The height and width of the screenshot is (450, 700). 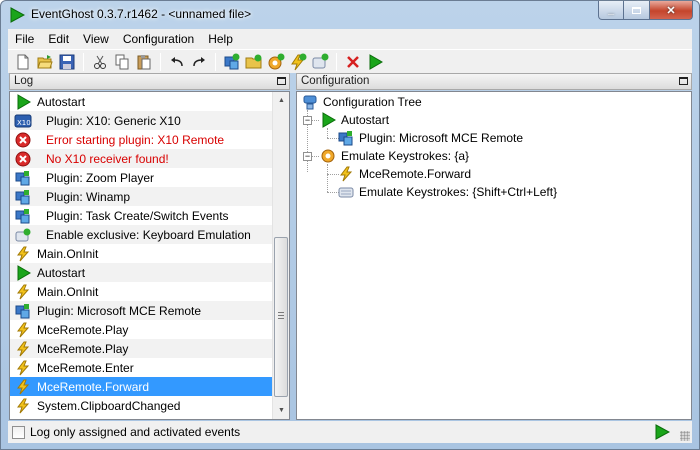 I want to click on plugin-icon, so click(x=23, y=197).